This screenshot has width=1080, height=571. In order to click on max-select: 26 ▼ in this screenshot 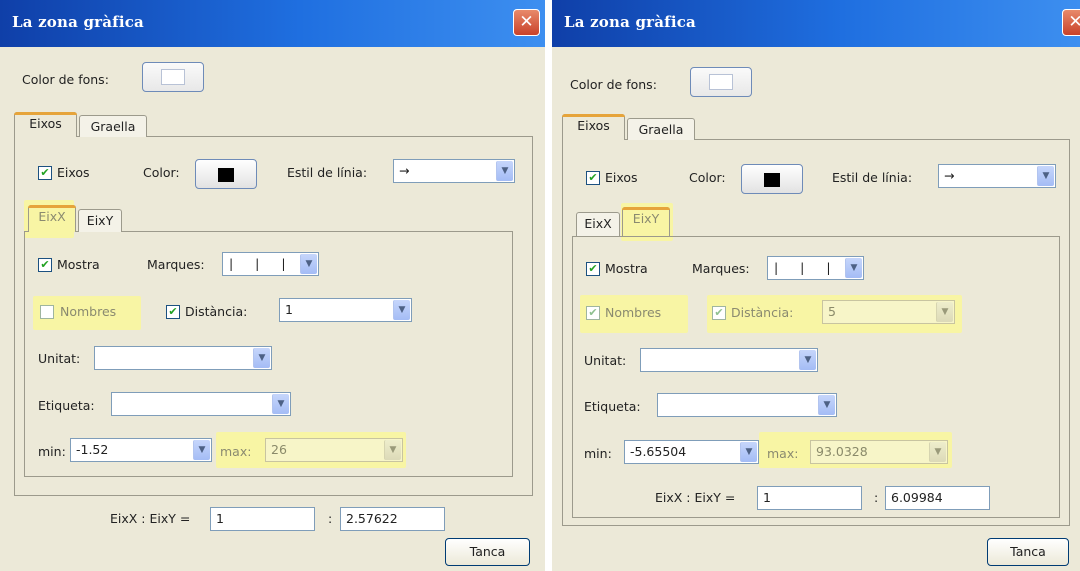, I will do `click(334, 450)`.